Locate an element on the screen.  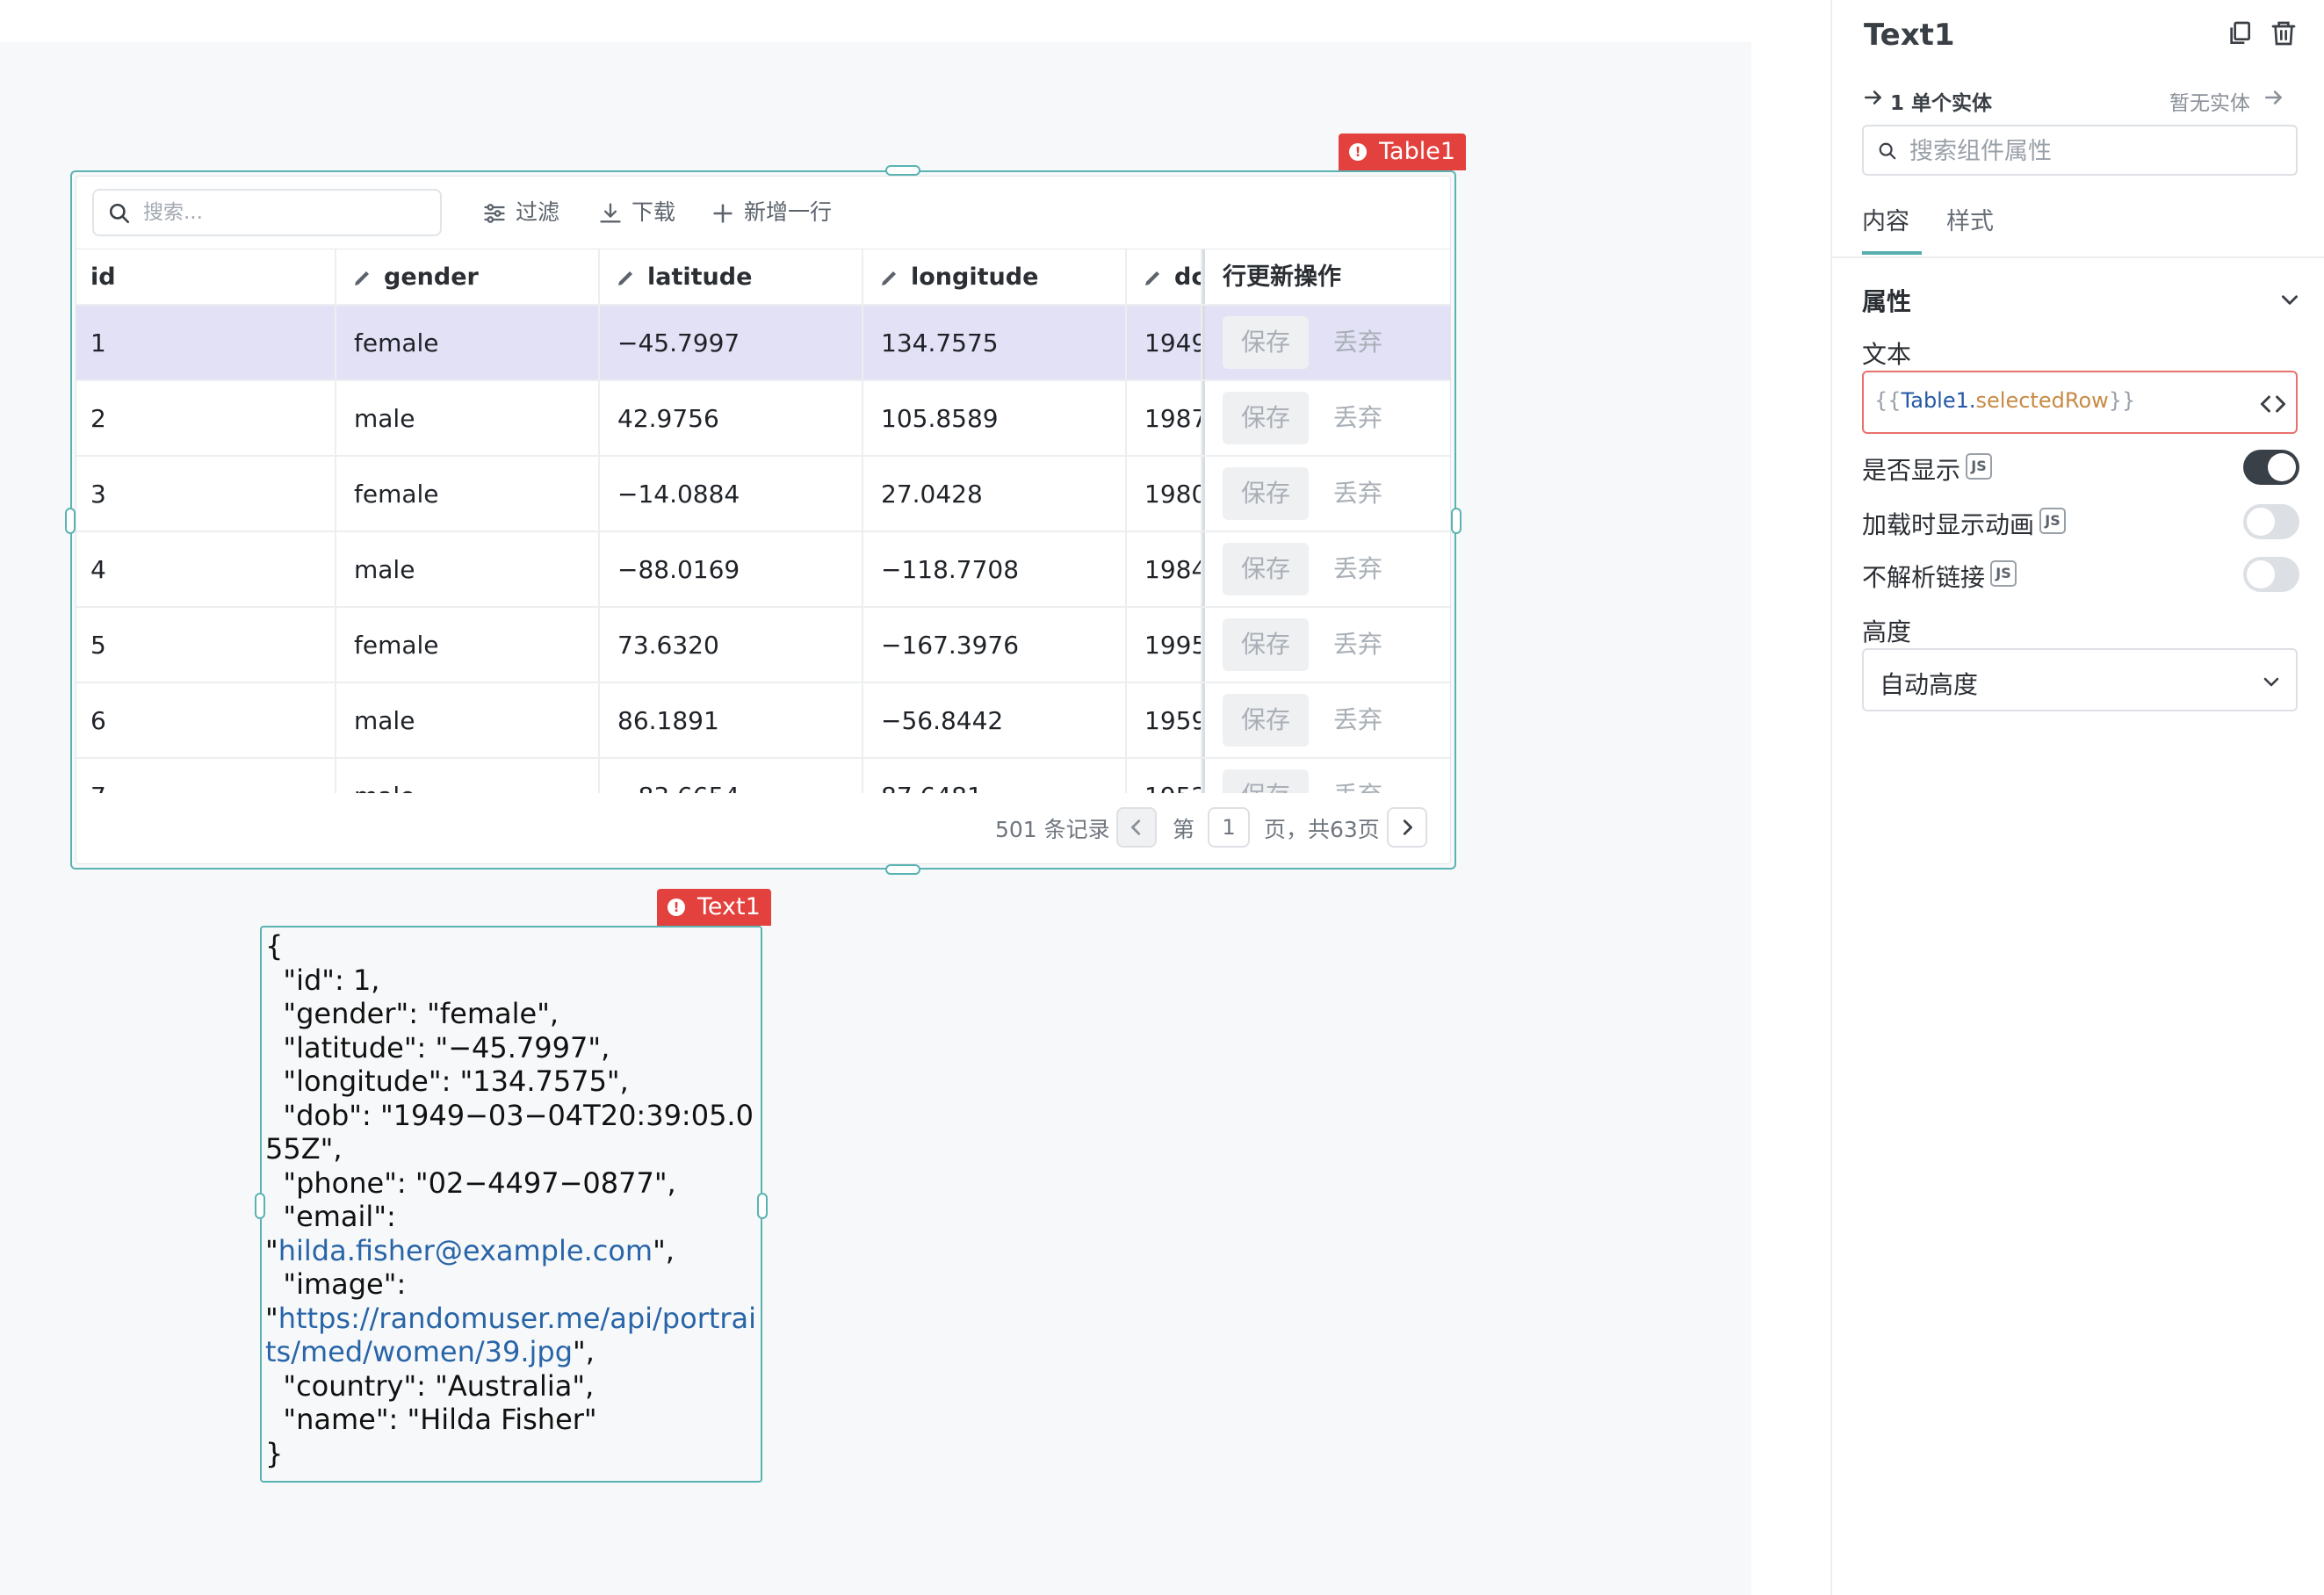
table-cell-id: 3 is located at coordinates (206, 493).